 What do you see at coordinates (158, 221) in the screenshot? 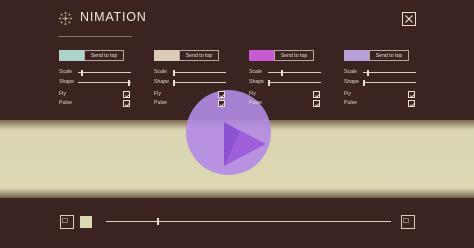
I see `timeline-thumb` at bounding box center [158, 221].